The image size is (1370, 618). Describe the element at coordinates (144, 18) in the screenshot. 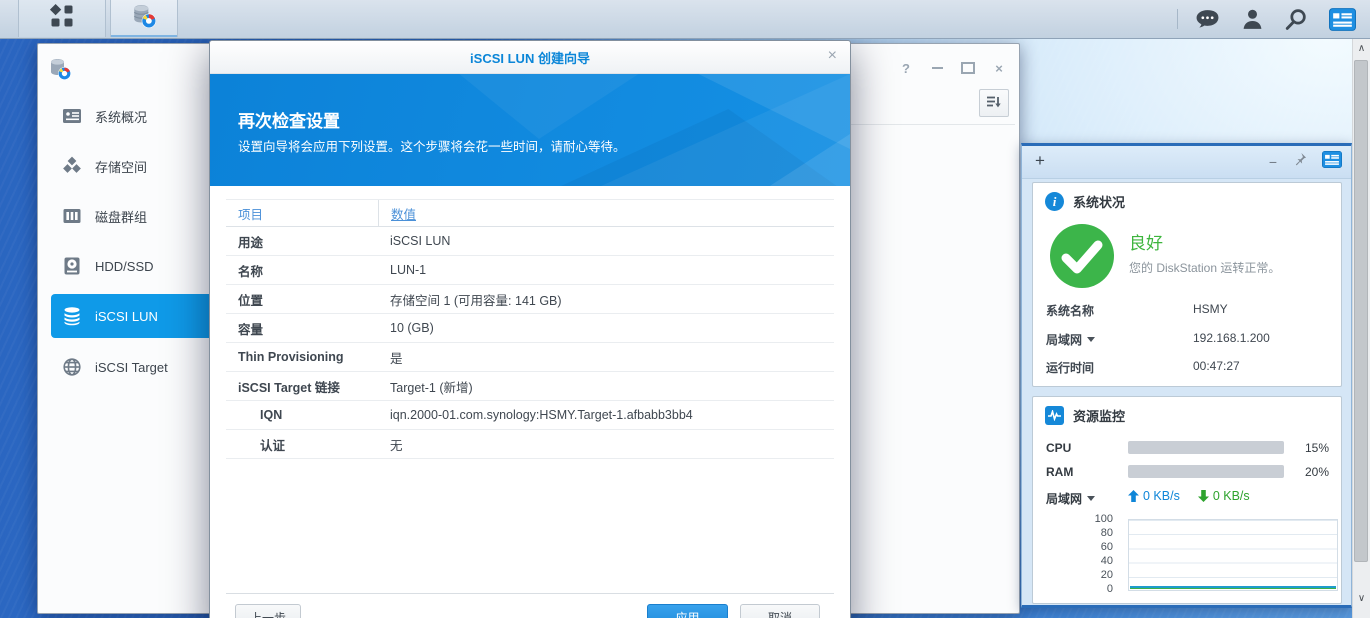

I see `taskbar-storage-manager-button` at that location.